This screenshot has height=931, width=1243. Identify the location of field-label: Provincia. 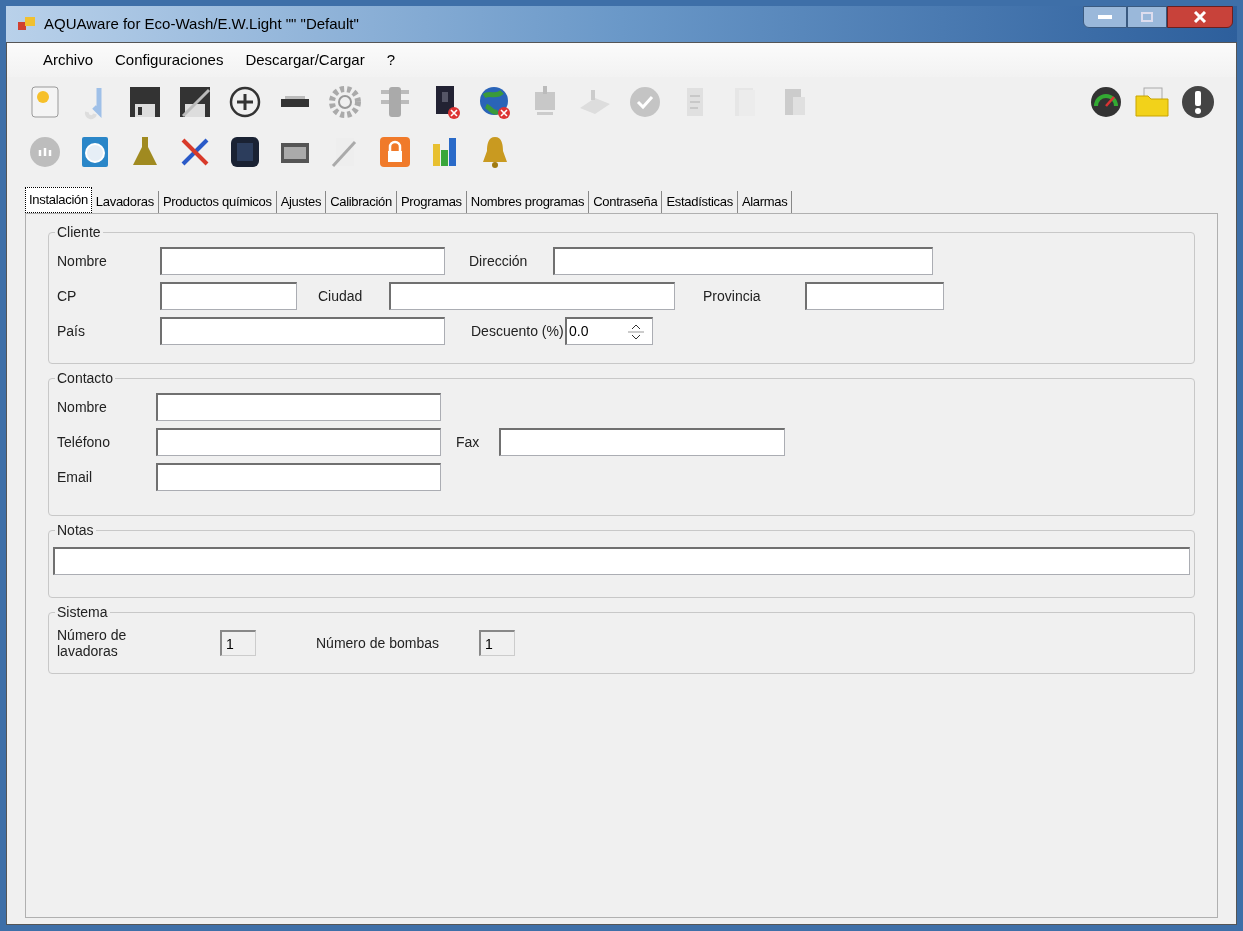
(732, 296).